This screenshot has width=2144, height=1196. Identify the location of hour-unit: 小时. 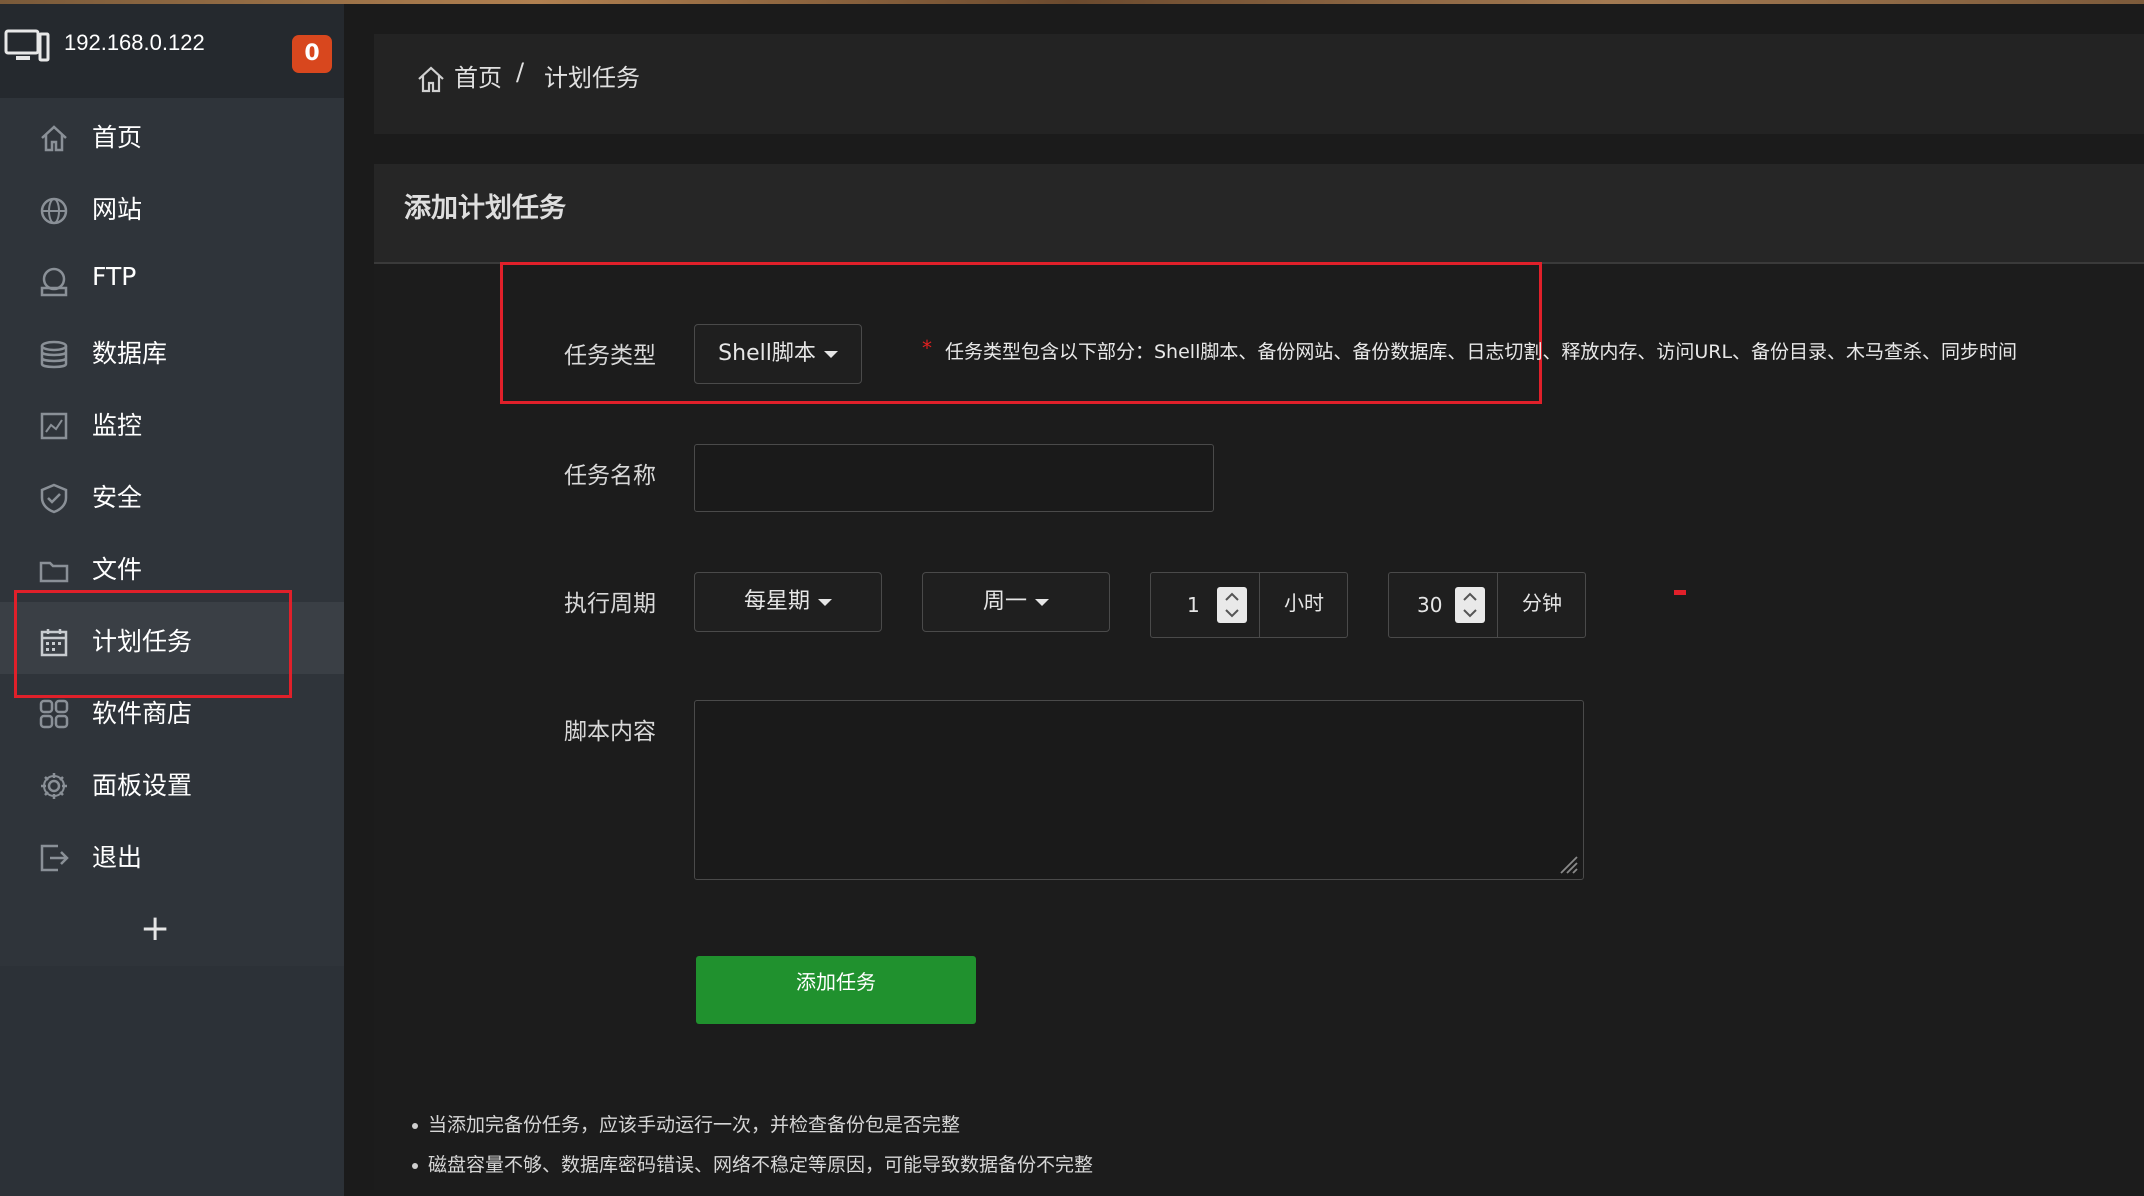
(1303, 605).